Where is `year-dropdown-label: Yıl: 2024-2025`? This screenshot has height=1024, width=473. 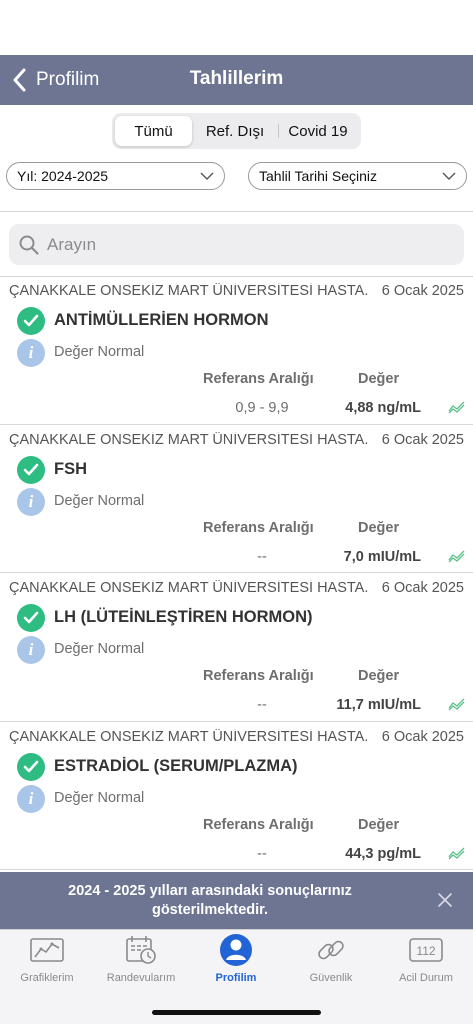
year-dropdown-label: Yıl: 2024-2025 is located at coordinates (63, 176).